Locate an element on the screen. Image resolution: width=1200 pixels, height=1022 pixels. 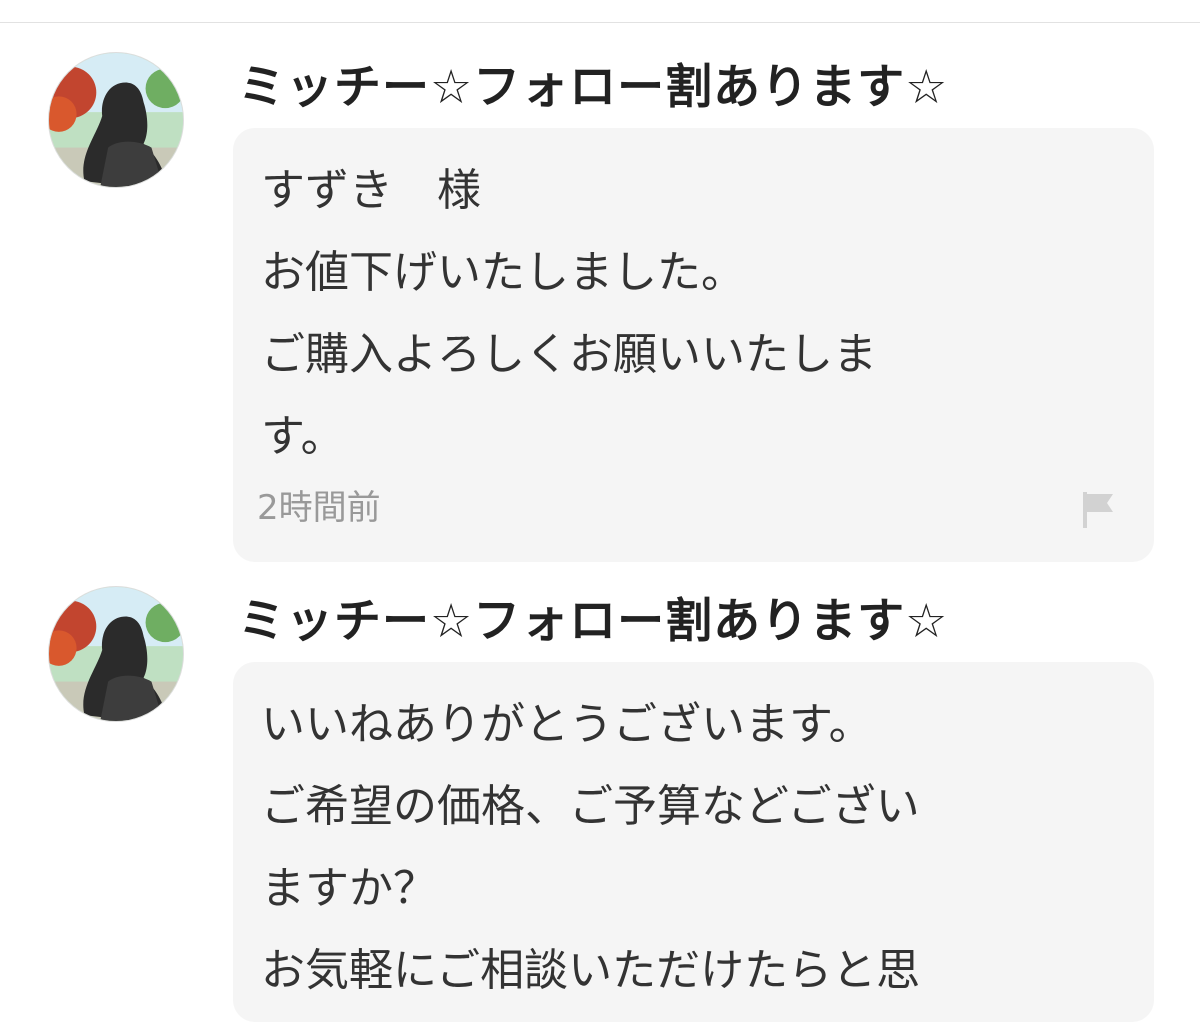
message-line: いいねありがとうございます。 is located at coordinates (567, 724).